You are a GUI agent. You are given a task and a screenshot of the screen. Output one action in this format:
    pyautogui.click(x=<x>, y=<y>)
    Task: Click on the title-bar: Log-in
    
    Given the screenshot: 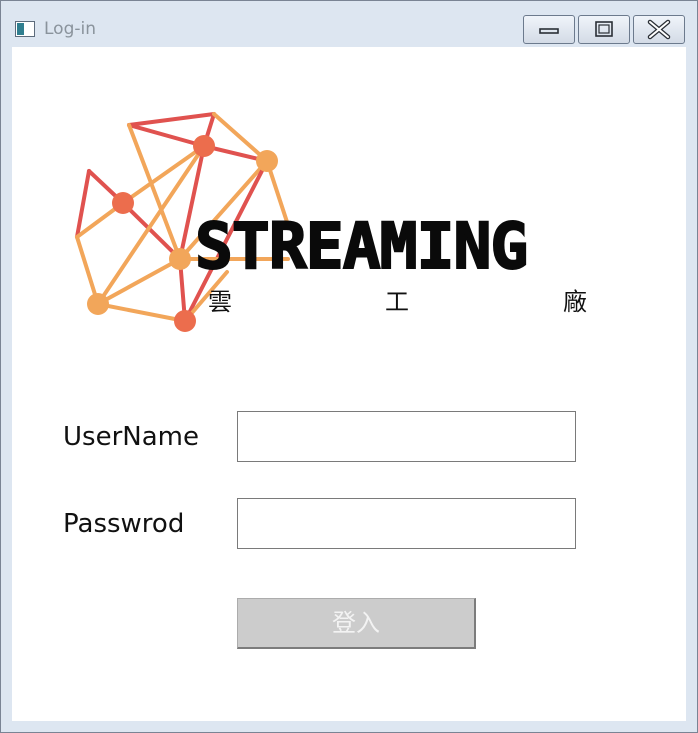 What is the action you would take?
    pyautogui.click(x=349, y=24)
    